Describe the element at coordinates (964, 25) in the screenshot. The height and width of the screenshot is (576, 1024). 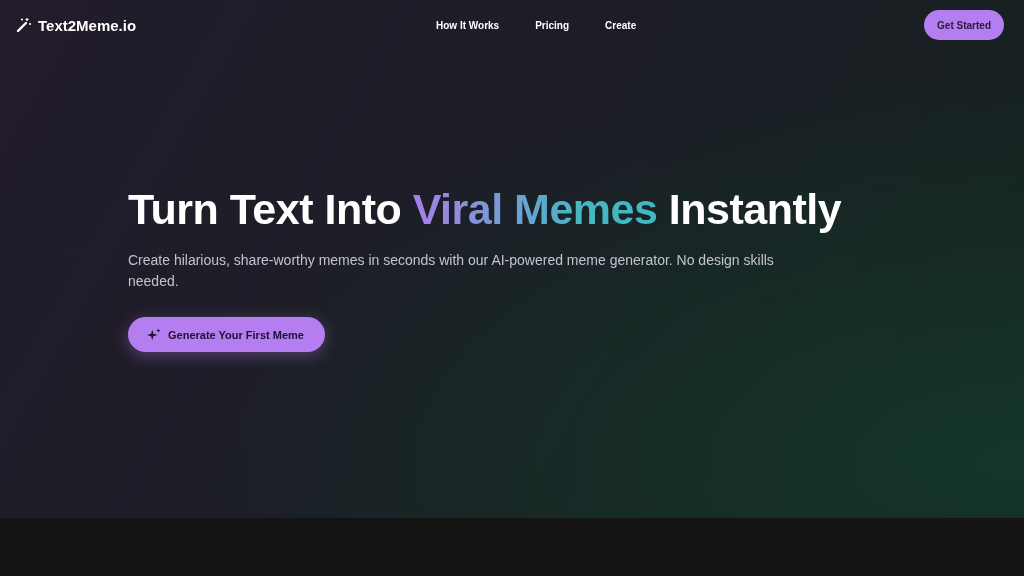
I see `get-started-button: Get Started` at that location.